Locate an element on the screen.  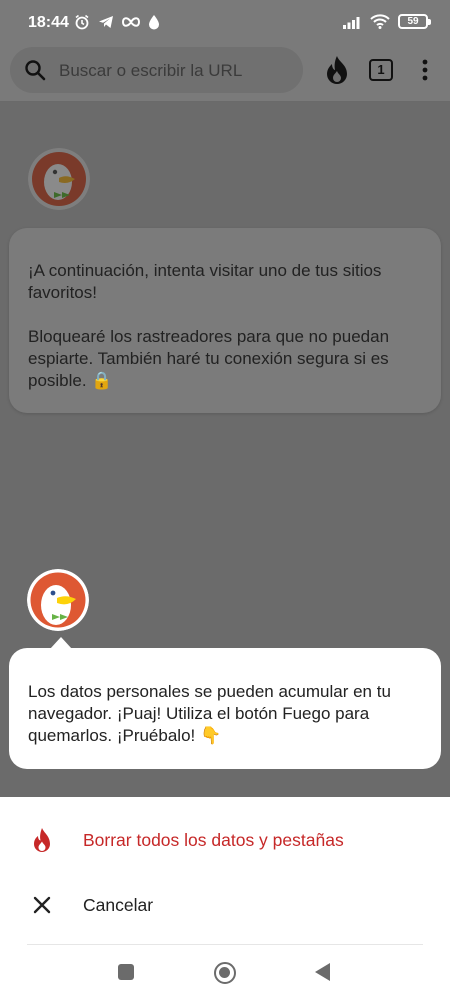
tab-switcher-button: 1 is located at coordinates (381, 70).